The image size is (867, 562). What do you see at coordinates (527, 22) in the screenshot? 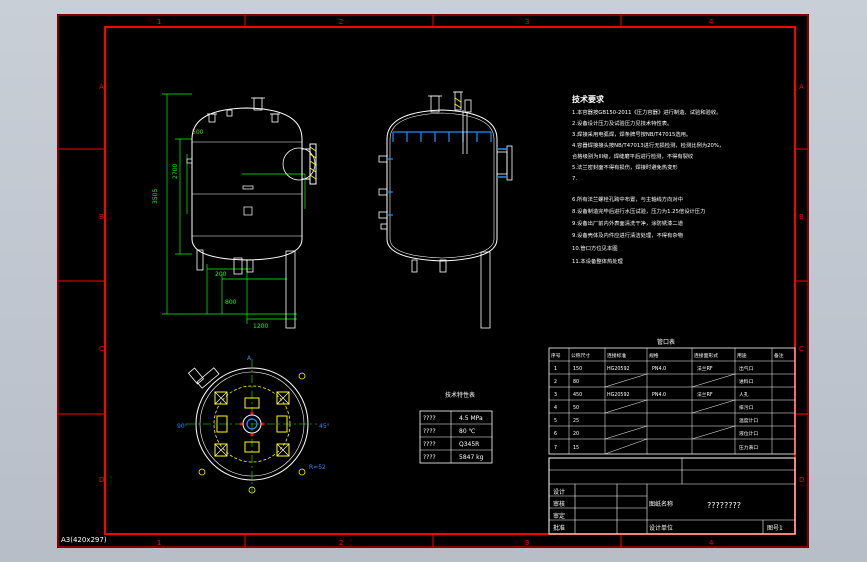
I see `col-label-3: 3` at bounding box center [527, 22].